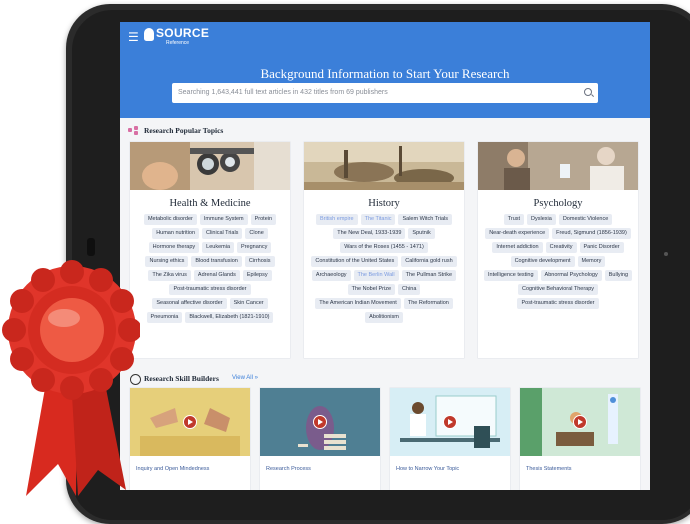 The width and height of the screenshot is (690, 524). What do you see at coordinates (580, 439) in the screenshot?
I see `video-card-thesis: Thesis Statements` at bounding box center [580, 439].